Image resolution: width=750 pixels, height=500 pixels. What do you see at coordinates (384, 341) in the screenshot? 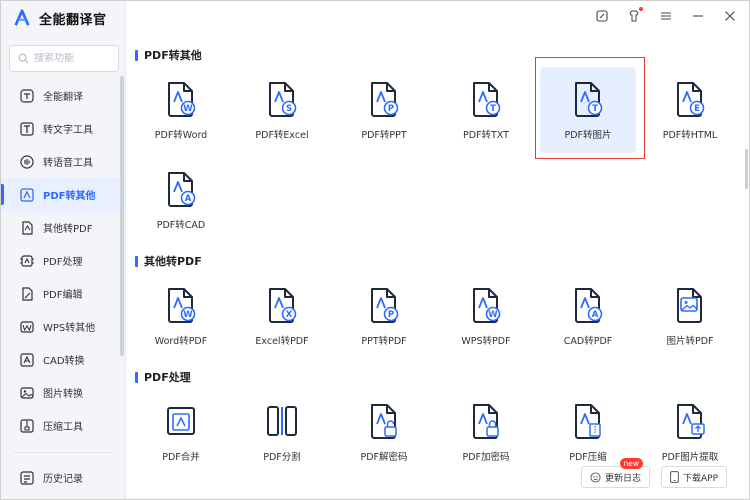
I see `tool-label: PPT转PDF` at bounding box center [384, 341].